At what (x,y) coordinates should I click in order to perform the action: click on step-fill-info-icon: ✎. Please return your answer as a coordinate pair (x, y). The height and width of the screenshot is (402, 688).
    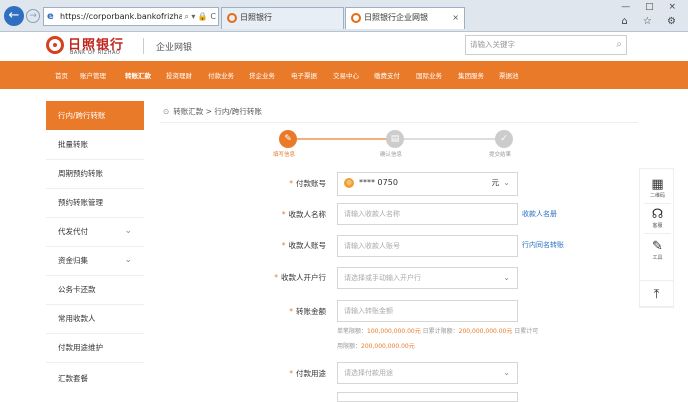
    Looking at the image, I should click on (288, 139).